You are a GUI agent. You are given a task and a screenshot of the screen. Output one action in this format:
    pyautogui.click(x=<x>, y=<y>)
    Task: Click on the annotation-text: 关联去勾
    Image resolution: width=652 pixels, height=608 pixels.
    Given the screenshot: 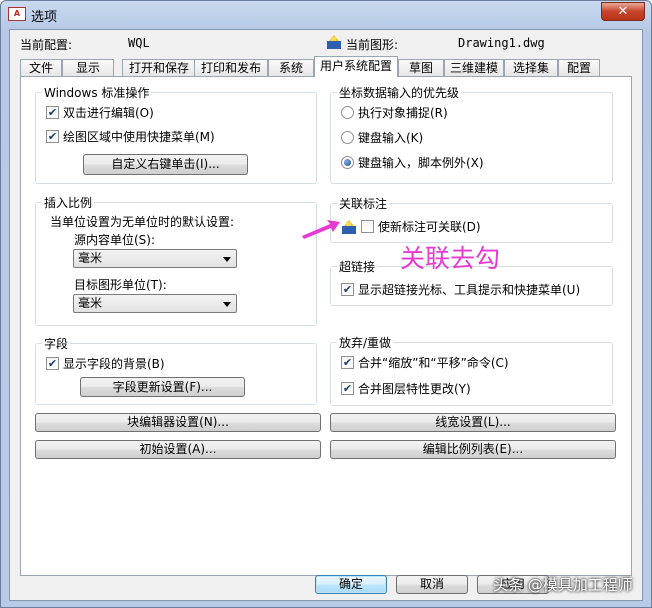 What is the action you would take?
    pyautogui.click(x=450, y=258)
    